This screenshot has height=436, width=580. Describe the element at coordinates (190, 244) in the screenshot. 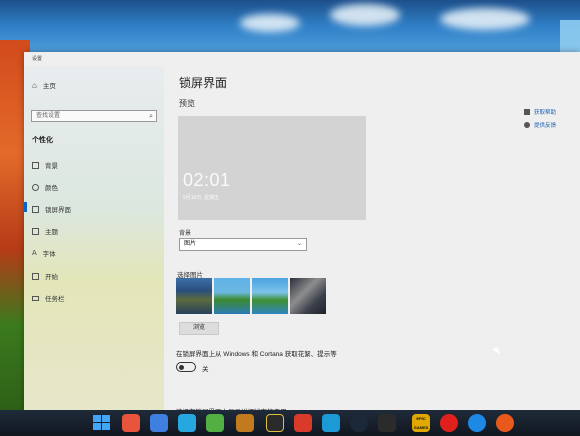

I see `background-value: 图片` at that location.